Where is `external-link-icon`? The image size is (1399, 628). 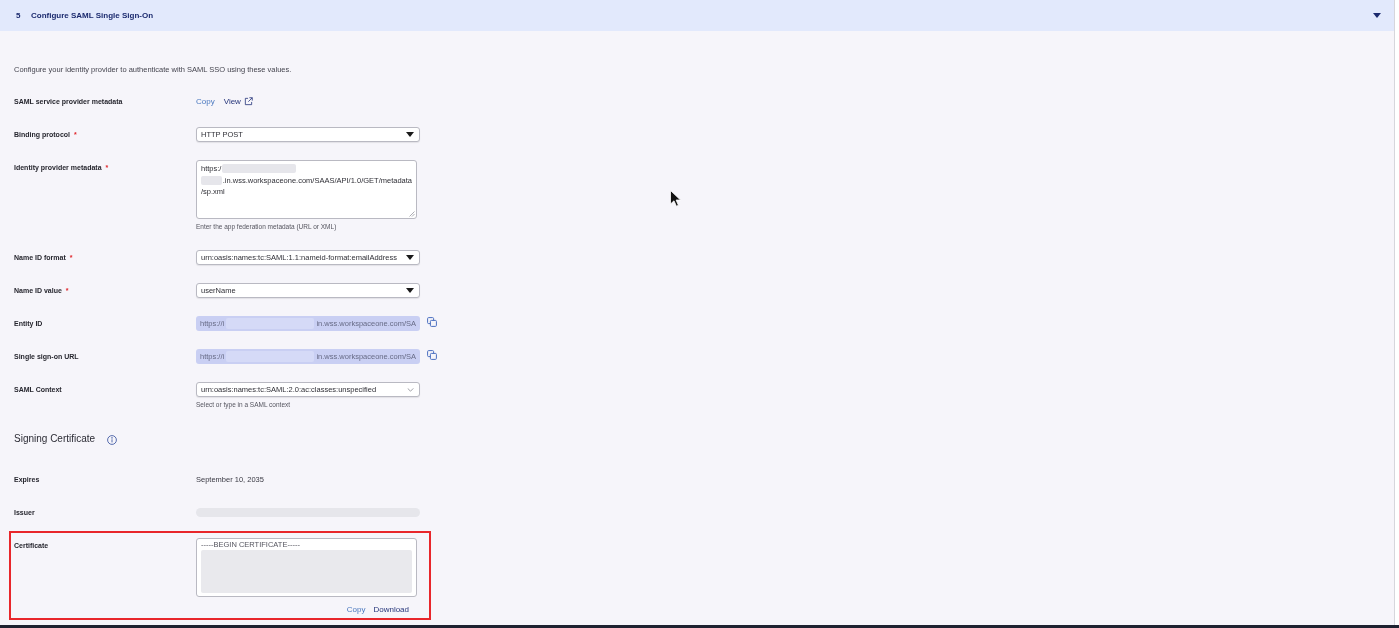
external-link-icon is located at coordinates (248, 101).